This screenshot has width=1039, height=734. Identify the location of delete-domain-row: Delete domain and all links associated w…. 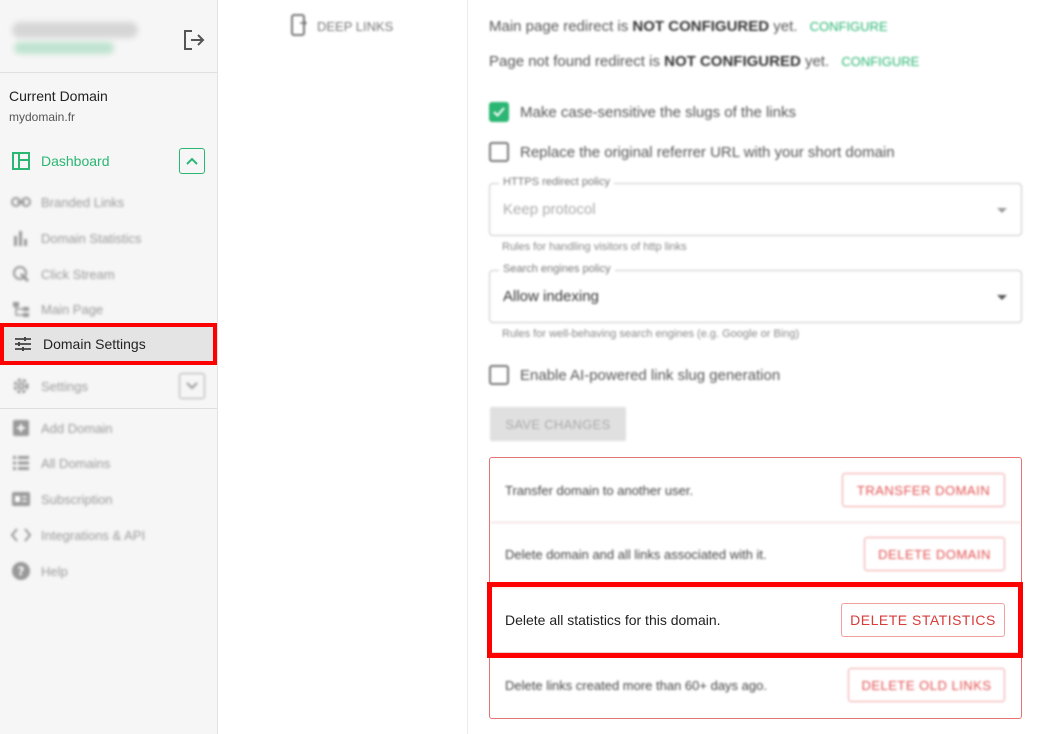
(755, 555).